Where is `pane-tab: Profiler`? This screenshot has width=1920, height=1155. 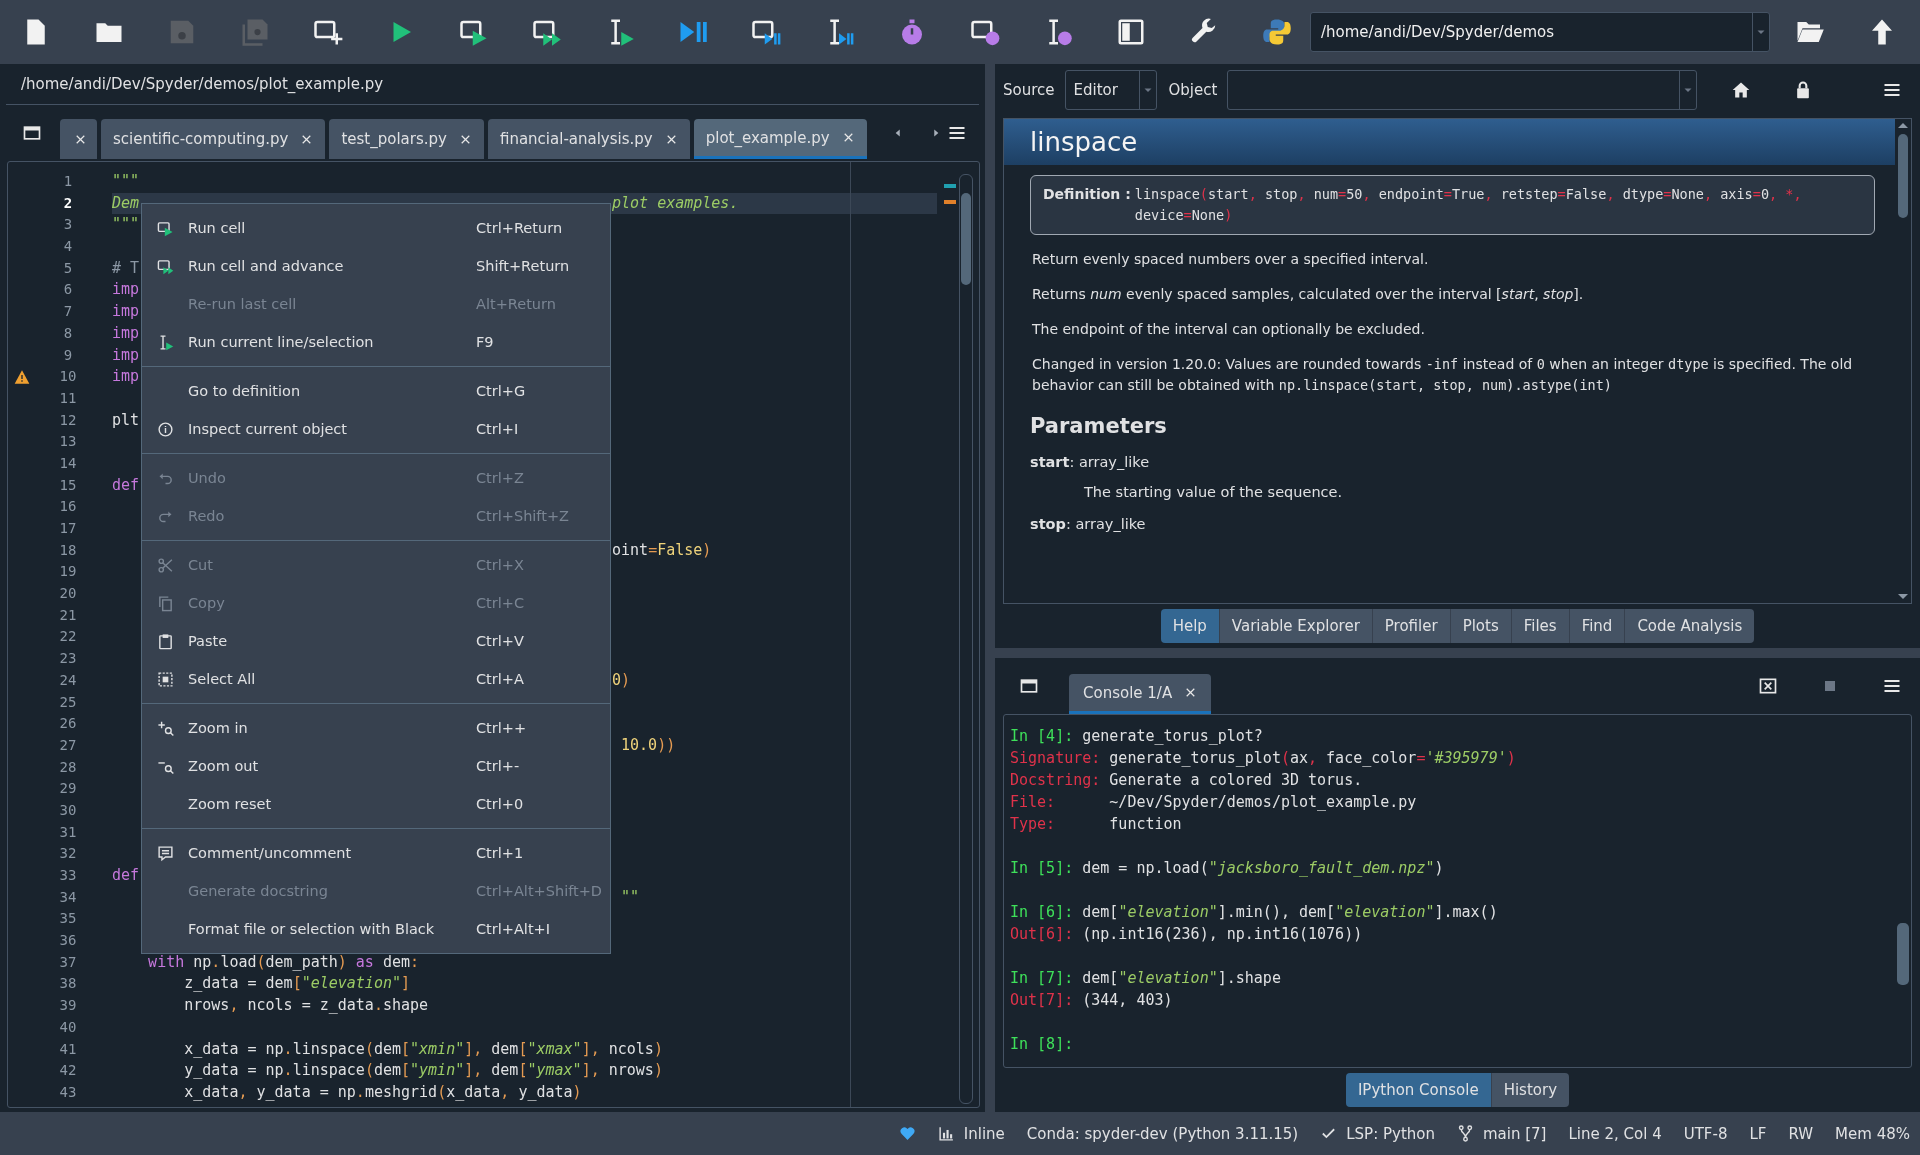
pane-tab: Profiler is located at coordinates (1411, 626).